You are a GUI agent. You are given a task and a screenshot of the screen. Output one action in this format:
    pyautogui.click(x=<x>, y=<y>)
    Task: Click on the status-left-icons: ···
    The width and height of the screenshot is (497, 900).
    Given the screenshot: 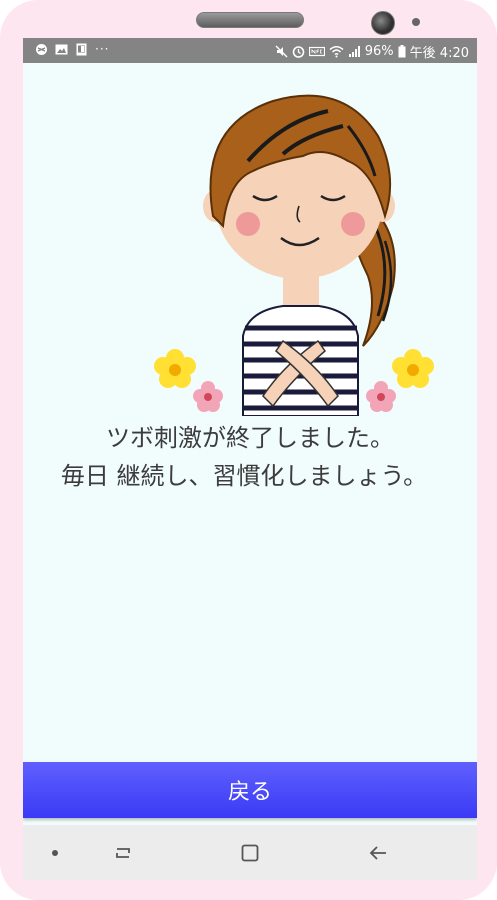 What is the action you would take?
    pyautogui.click(x=72, y=49)
    